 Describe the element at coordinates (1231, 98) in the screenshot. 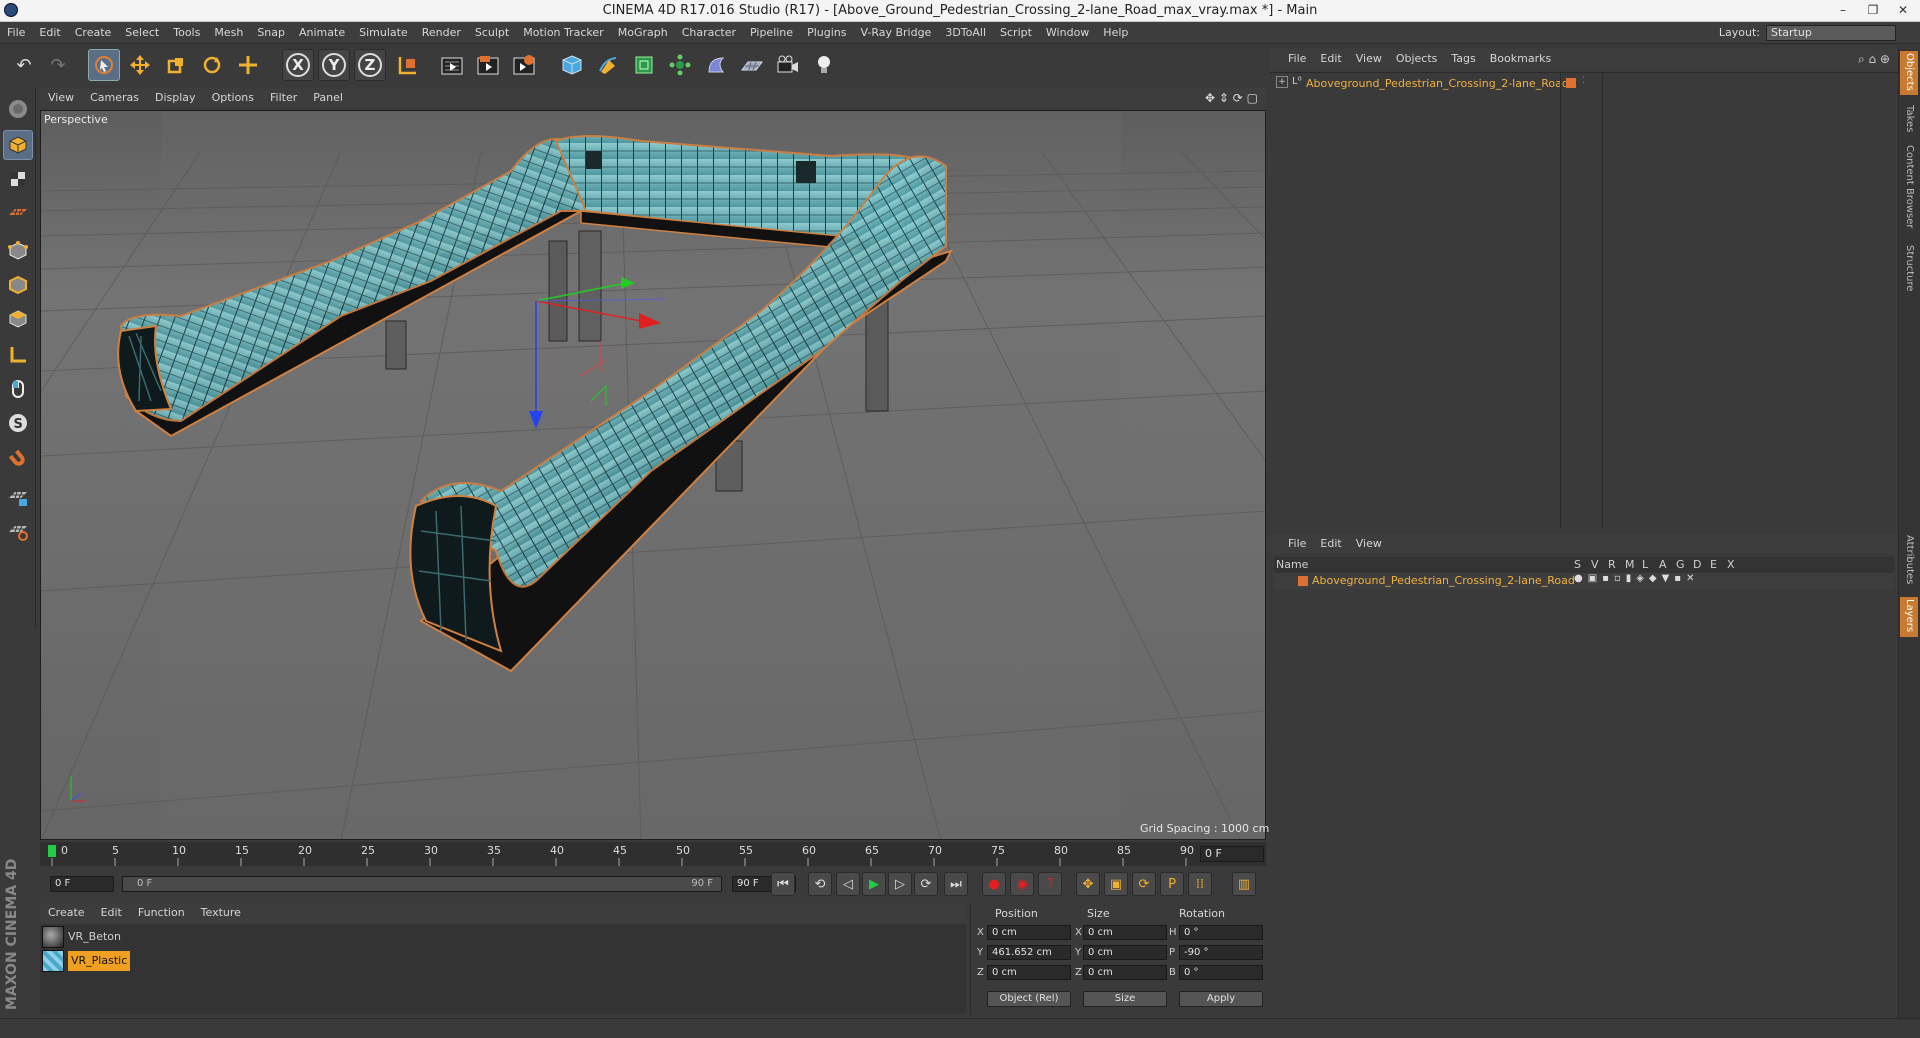

I see `viewport-nav-icons: ✥ ⇕ ⟳ ▢` at that location.